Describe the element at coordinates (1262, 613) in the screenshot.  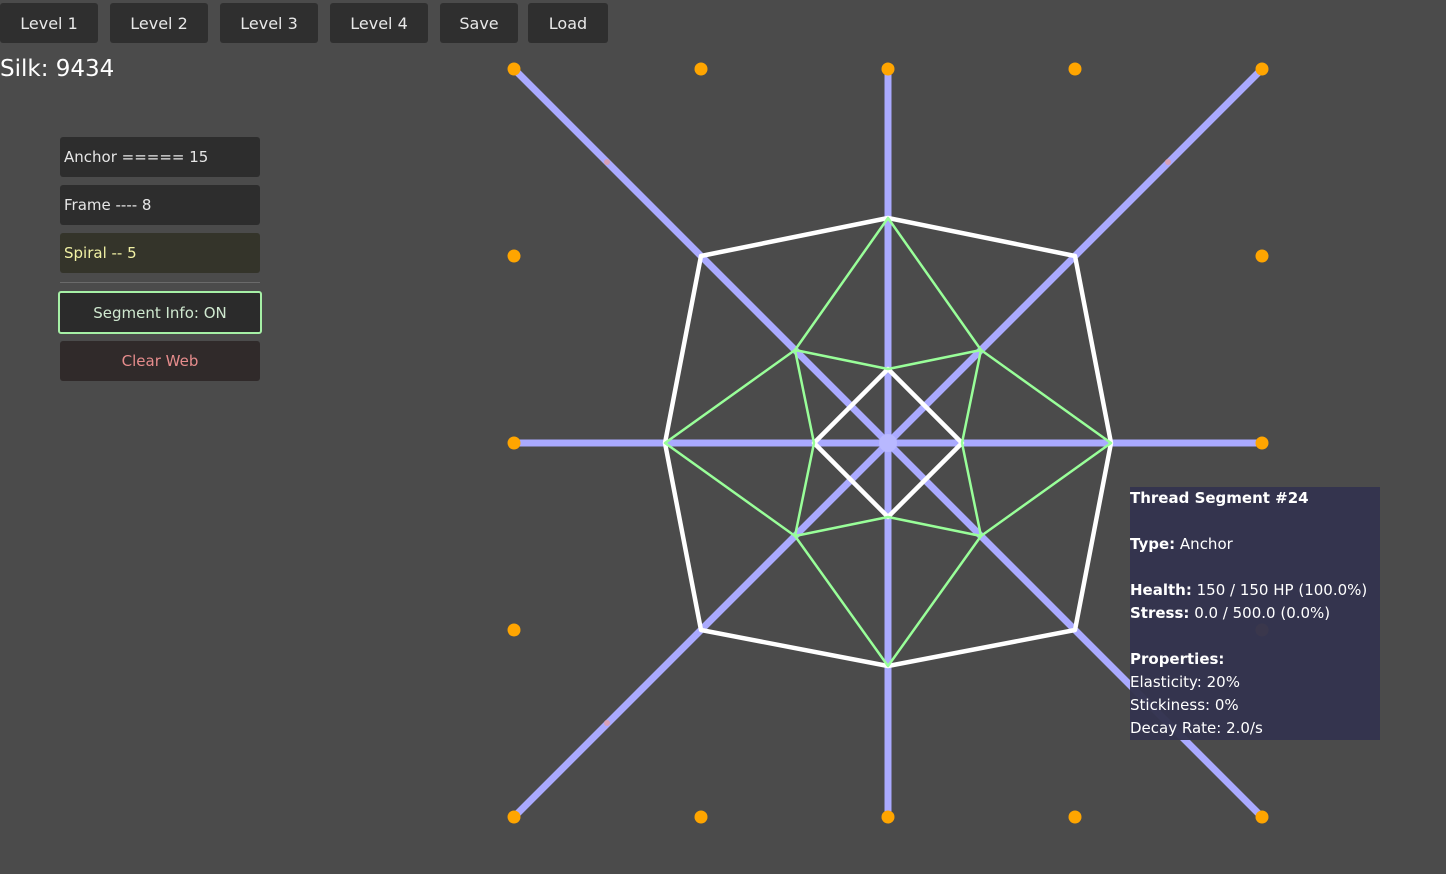
I see `tooltip-stress-value: 0.0 / 500.0 (0.0%)` at that location.